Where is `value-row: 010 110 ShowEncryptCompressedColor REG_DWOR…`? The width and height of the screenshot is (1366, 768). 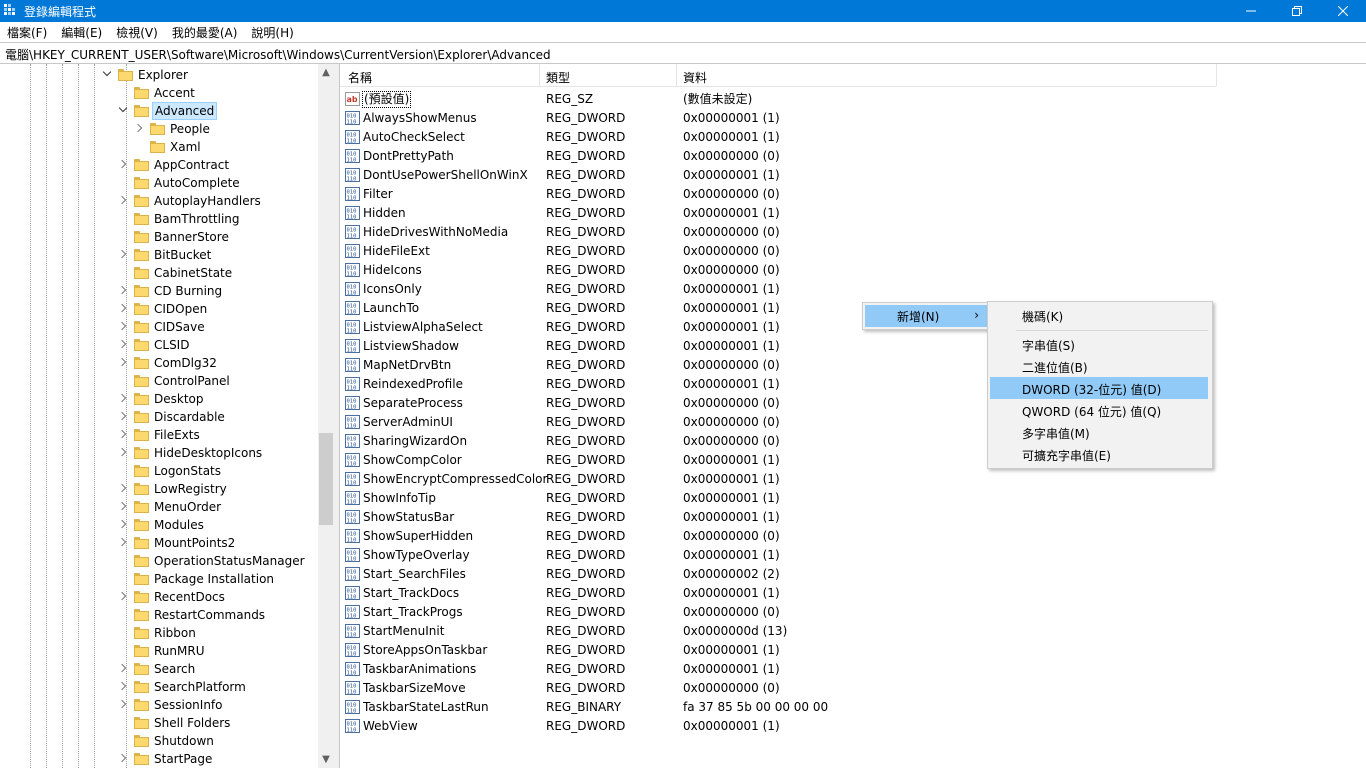
value-row: 010 110 ShowEncryptCompressedColor REG_DWOR… is located at coordinates (790, 479).